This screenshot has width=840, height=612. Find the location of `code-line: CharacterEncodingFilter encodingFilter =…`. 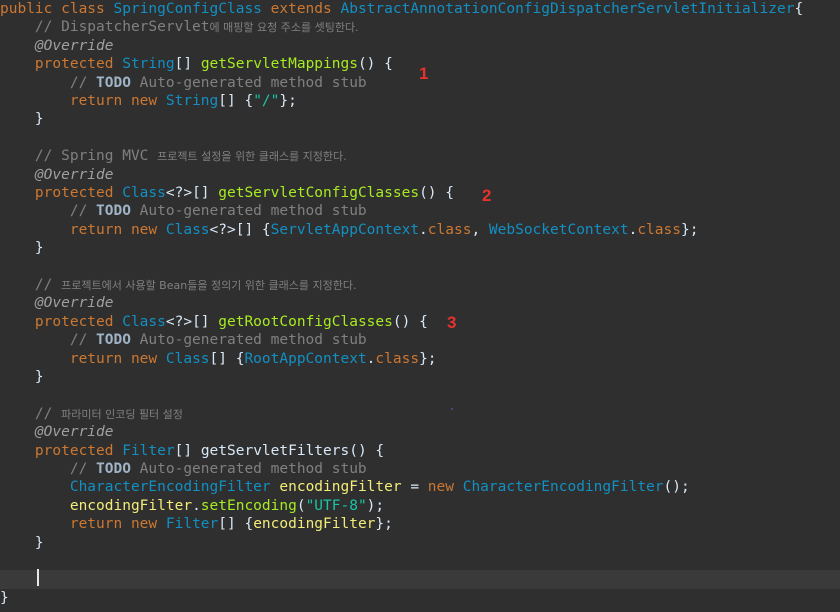

code-line: CharacterEncodingFilter encodingFilter =… is located at coordinates (420, 487).